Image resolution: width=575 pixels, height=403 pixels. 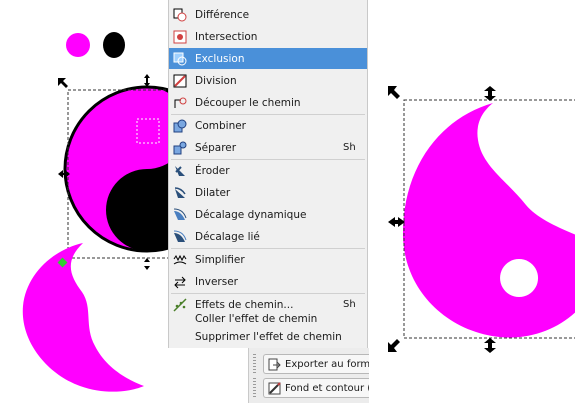 What do you see at coordinates (83, 317) in the screenshot?
I see `yin-fragment-shape` at bounding box center [83, 317].